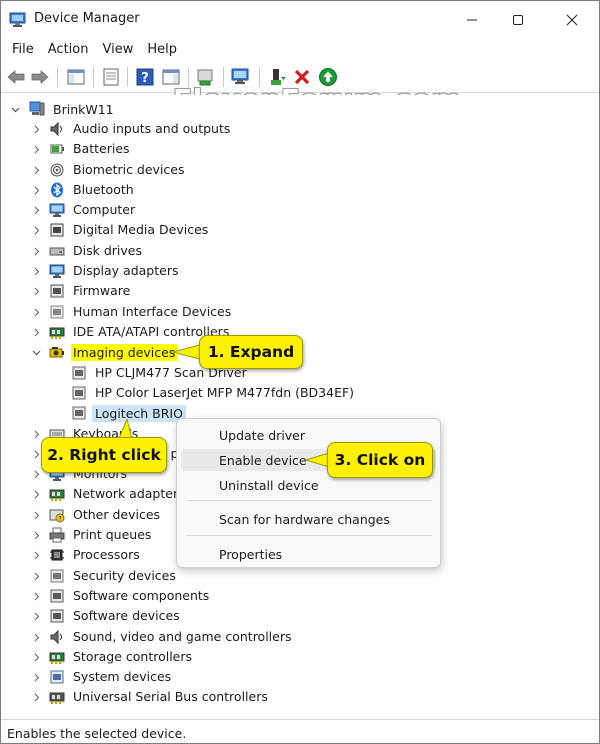  I want to click on tree-device-row: HP Color LaserJet MFP M477fdn (BD34EF), so click(300, 393).